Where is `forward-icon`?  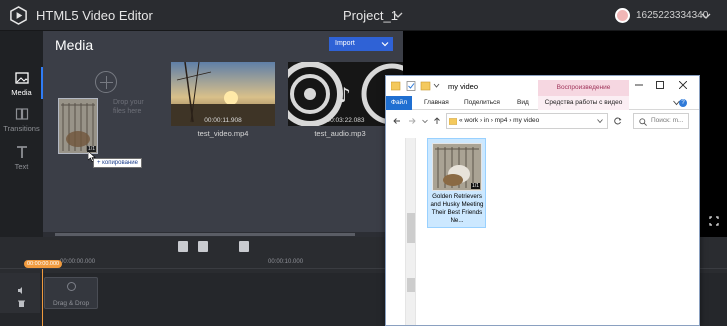 forward-icon is located at coordinates (412, 121).